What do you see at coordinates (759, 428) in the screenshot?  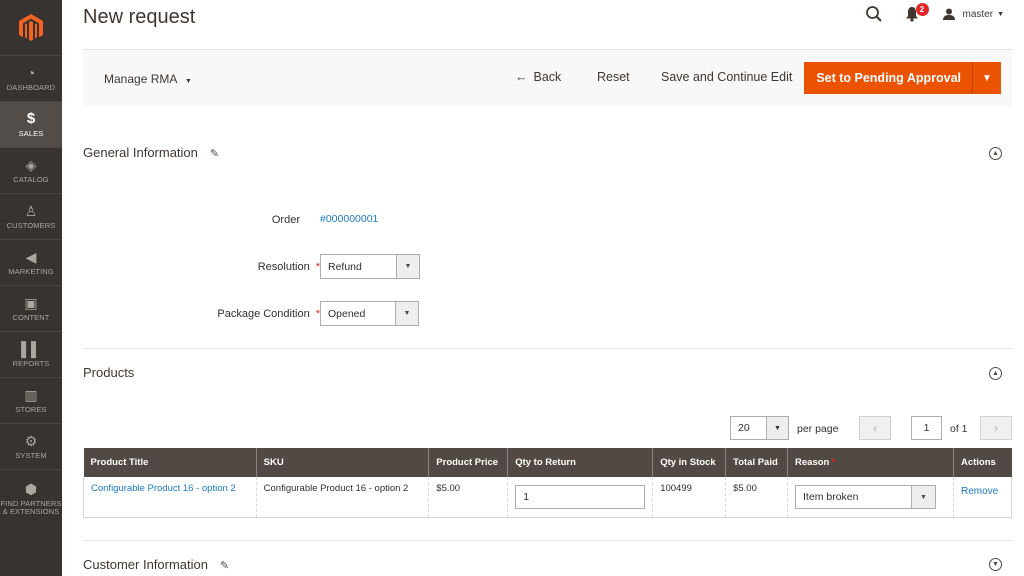 I see `per-page-select: 20 ▼` at bounding box center [759, 428].